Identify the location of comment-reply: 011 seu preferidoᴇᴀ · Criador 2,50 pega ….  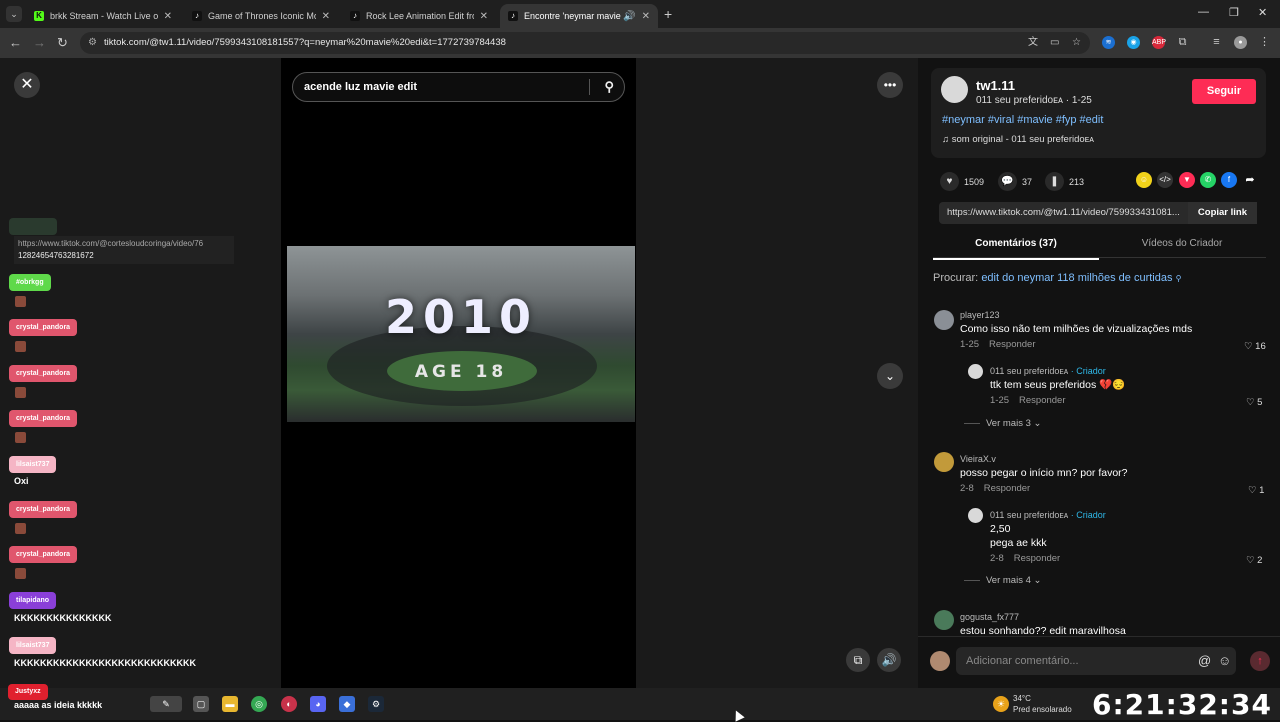
(1048, 537).